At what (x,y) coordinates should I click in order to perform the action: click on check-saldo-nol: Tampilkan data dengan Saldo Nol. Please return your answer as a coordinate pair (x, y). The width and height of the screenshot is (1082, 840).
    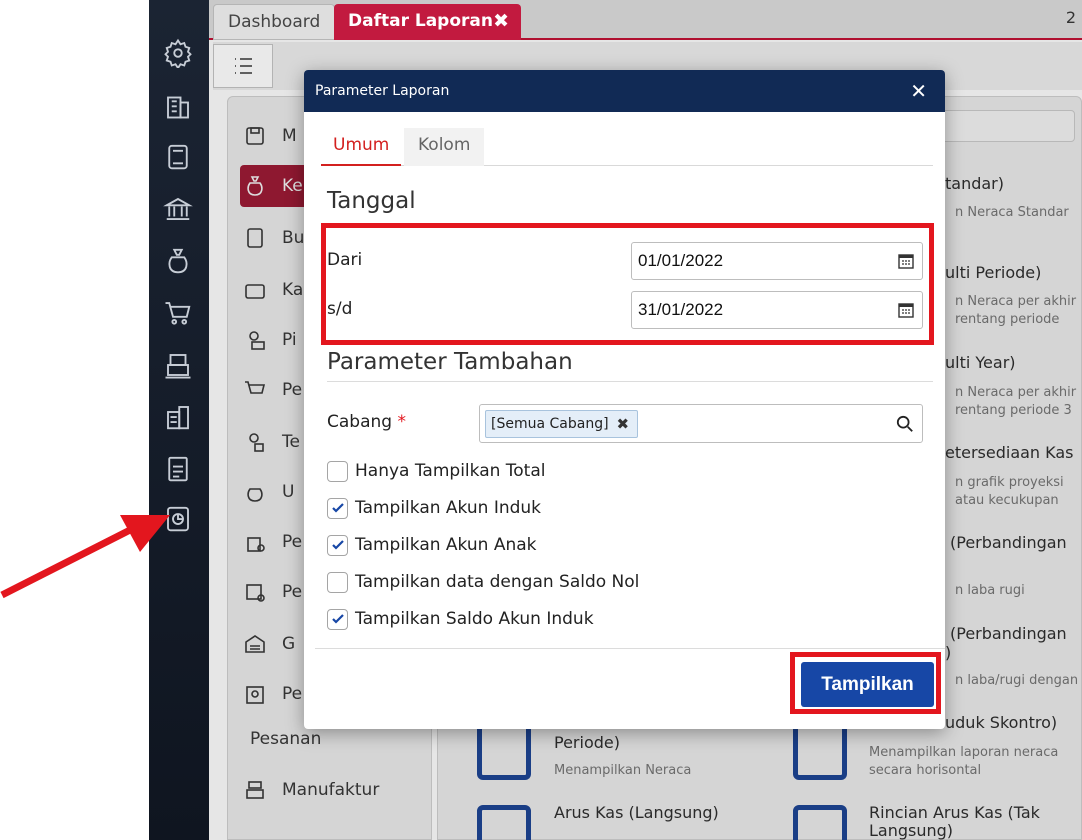
    Looking at the image, I should click on (483, 582).